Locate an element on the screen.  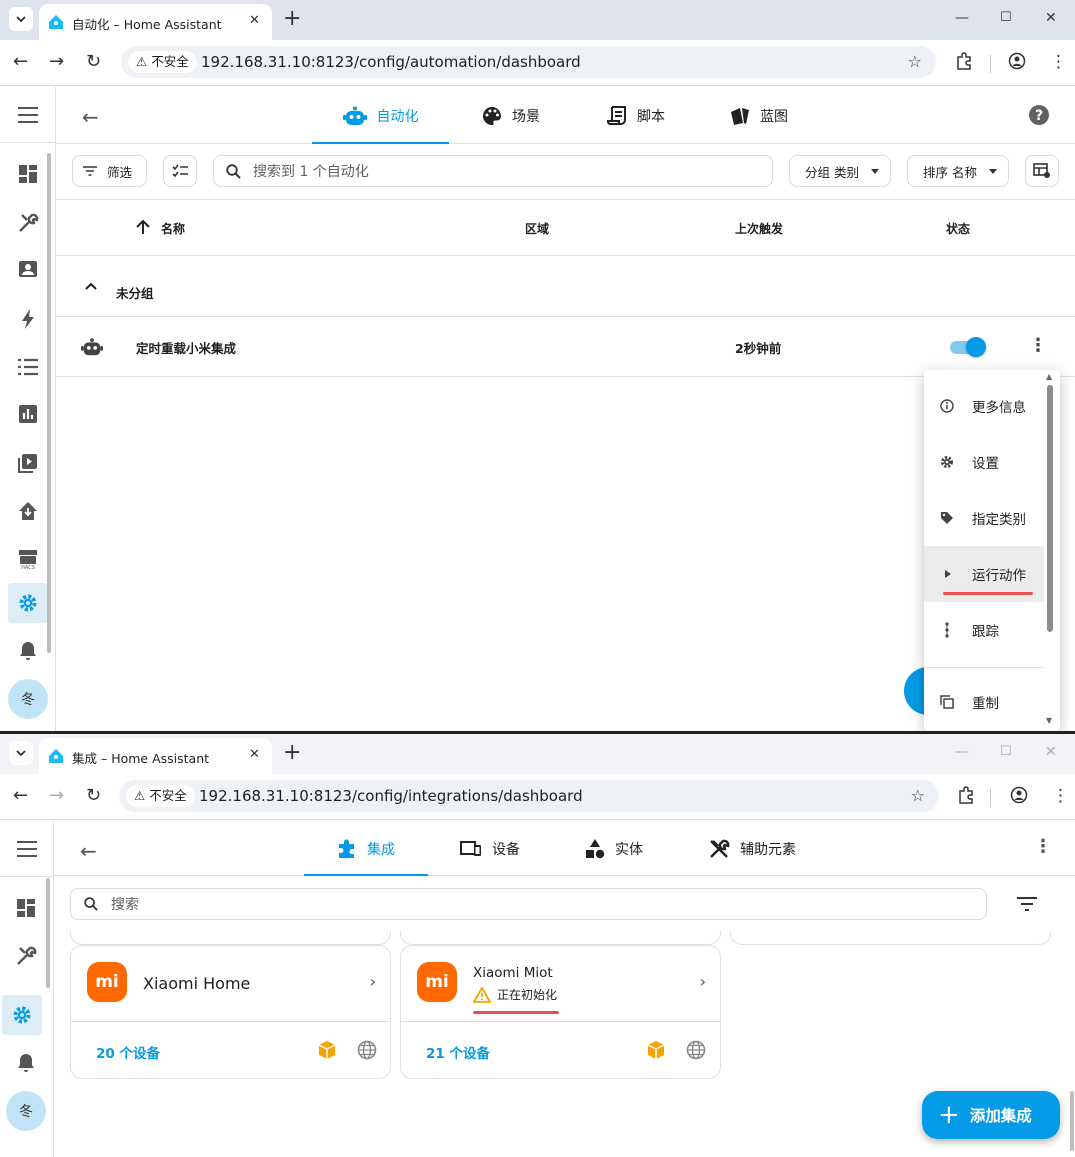
sort-button: 排序 名称 is located at coordinates (958, 171).